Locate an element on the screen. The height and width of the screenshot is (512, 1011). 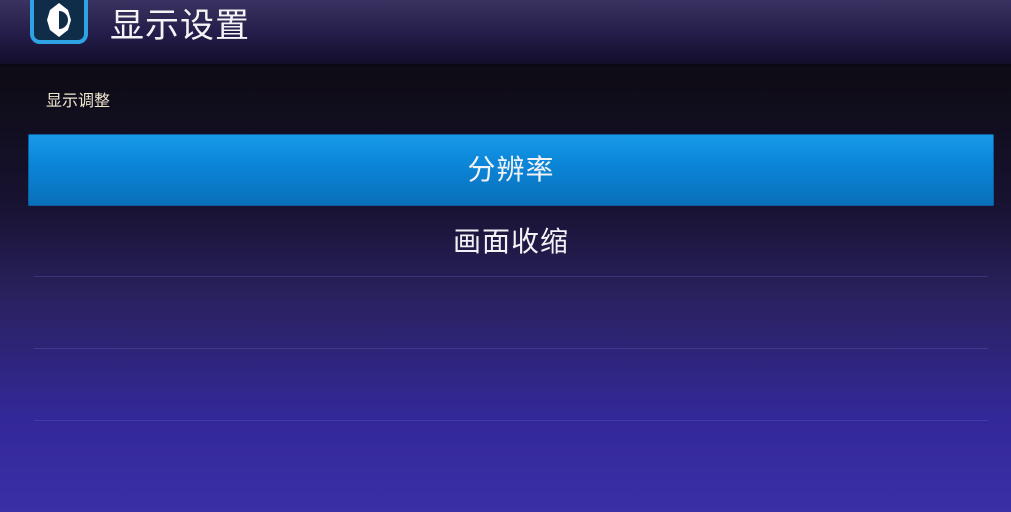
page-title: 显示设置 is located at coordinates (180, 26).